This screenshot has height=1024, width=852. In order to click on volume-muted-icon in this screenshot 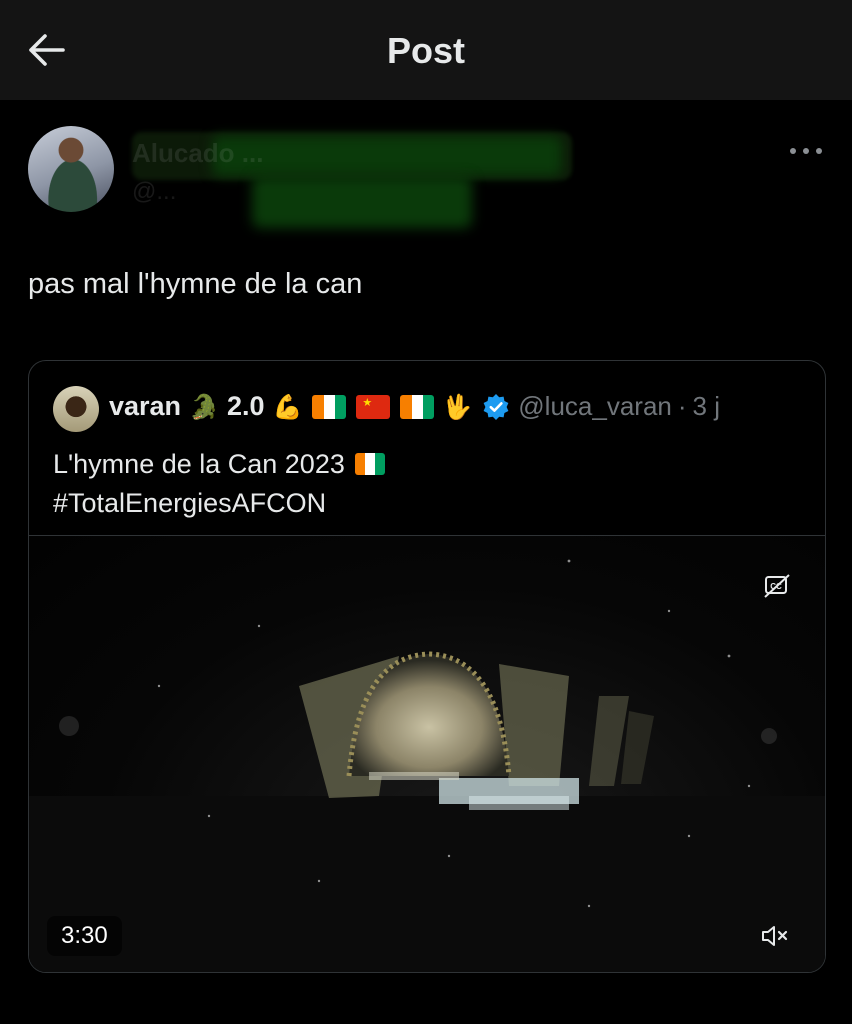, I will do `click(775, 936)`.